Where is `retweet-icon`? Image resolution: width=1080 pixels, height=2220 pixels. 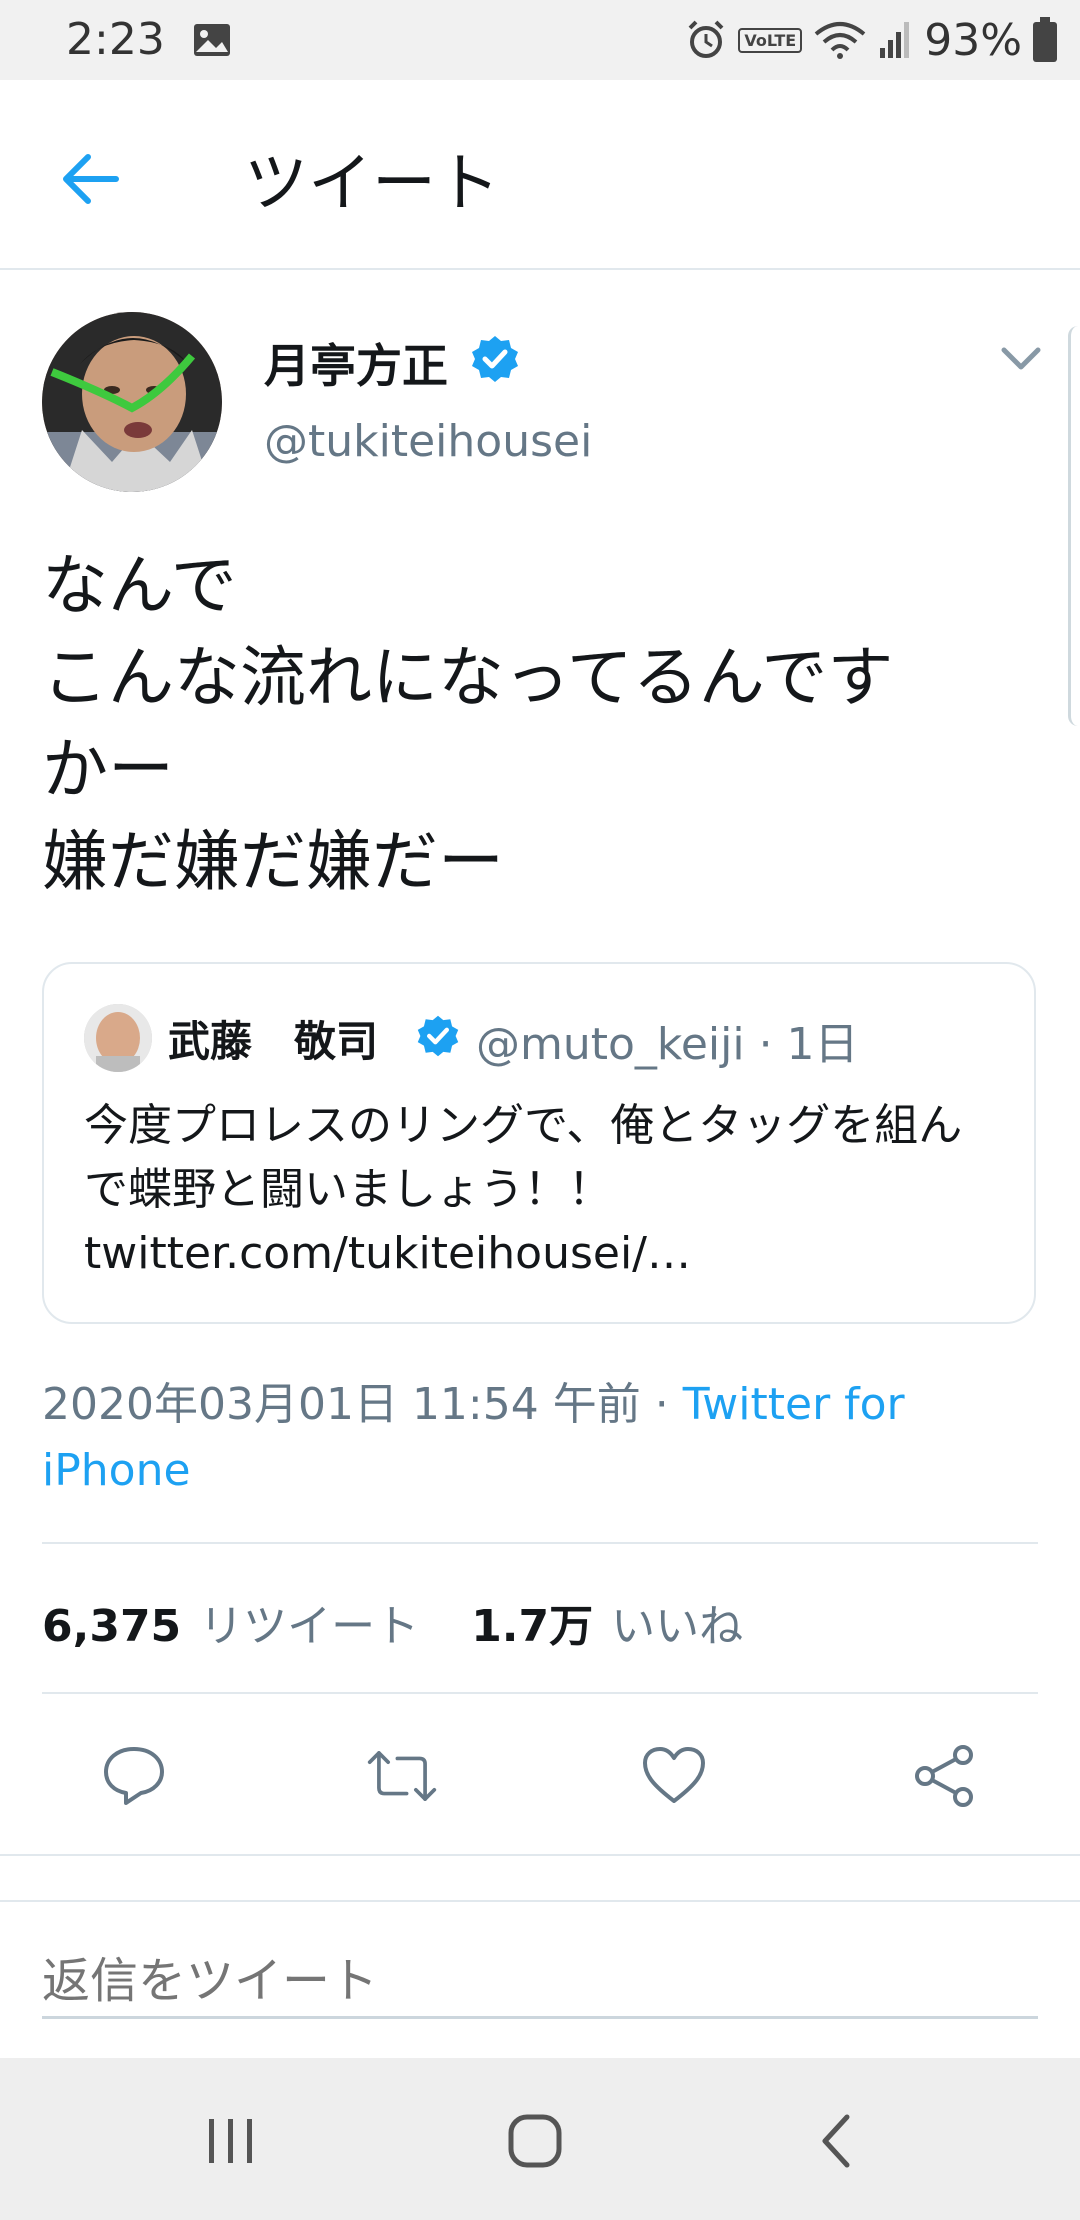 retweet-icon is located at coordinates (402, 1776).